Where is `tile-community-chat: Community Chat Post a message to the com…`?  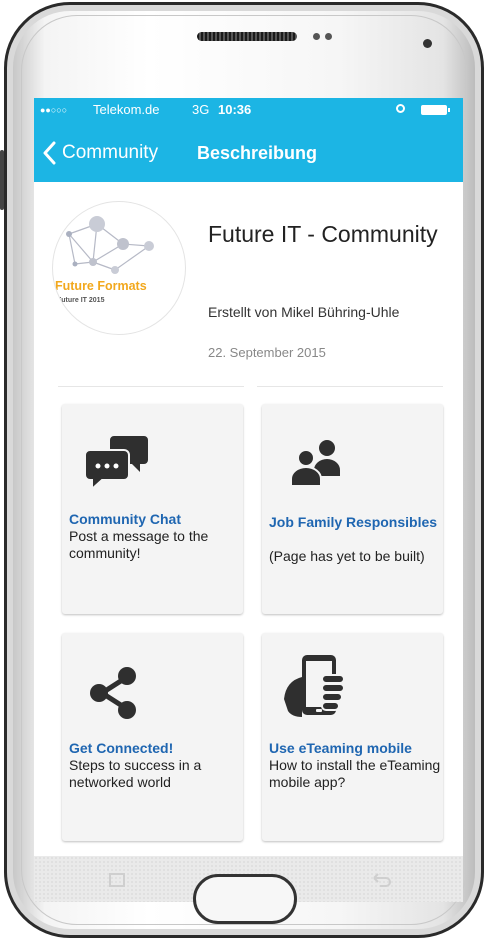
tile-community-chat: Community Chat Post a message to the com… is located at coordinates (152, 509).